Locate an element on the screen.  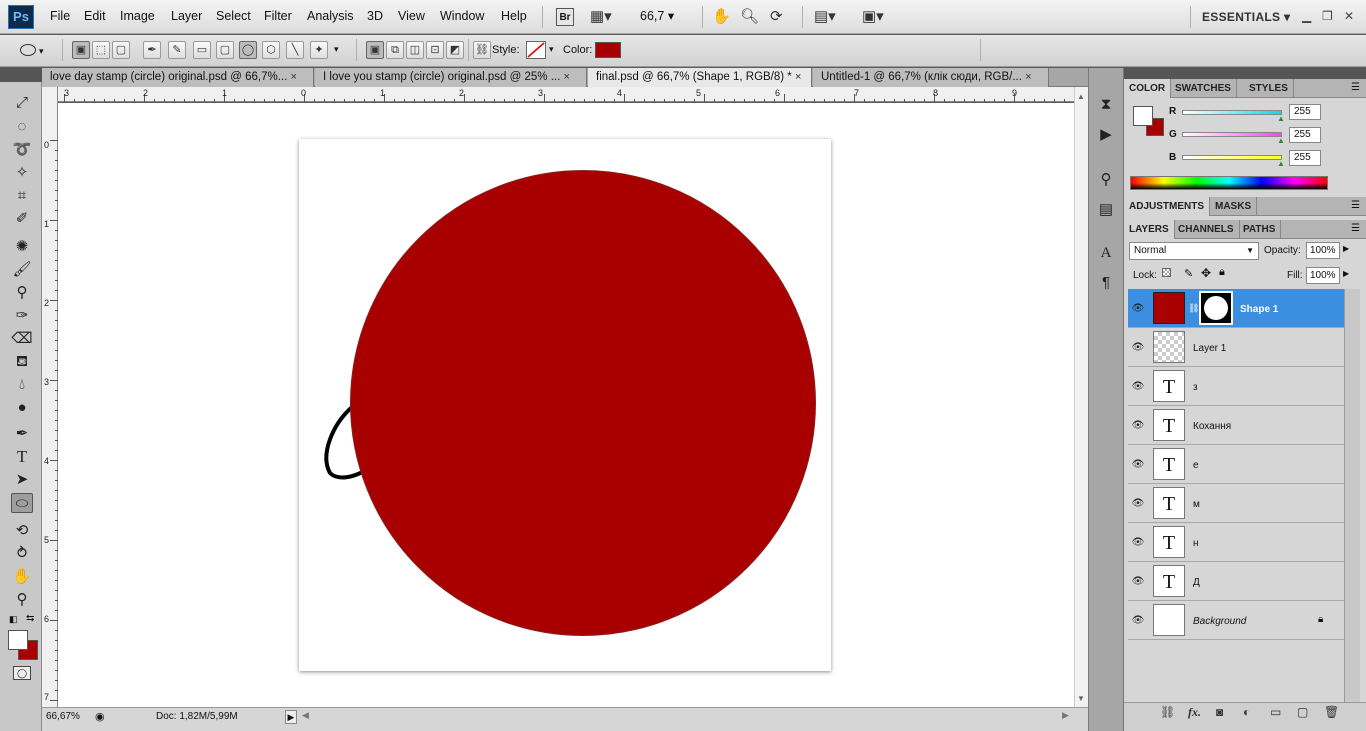
scroll-right-icon: ▶ is located at coordinates (1065, 715).